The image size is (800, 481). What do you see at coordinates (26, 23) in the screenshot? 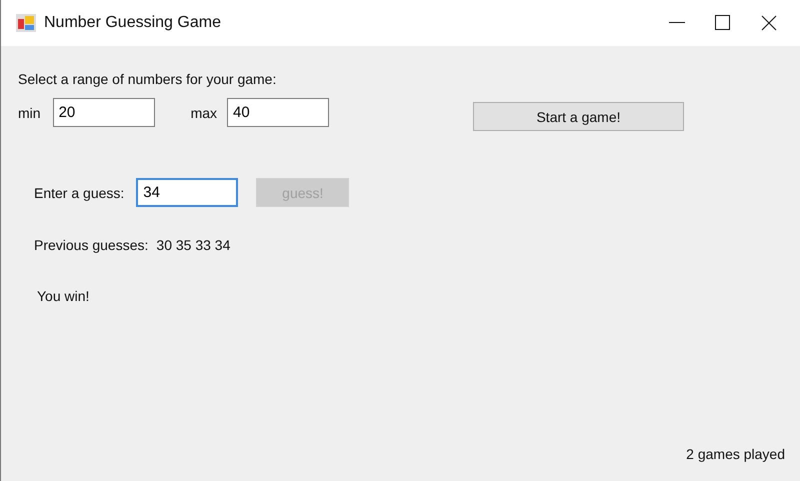
I see `app-icon` at bounding box center [26, 23].